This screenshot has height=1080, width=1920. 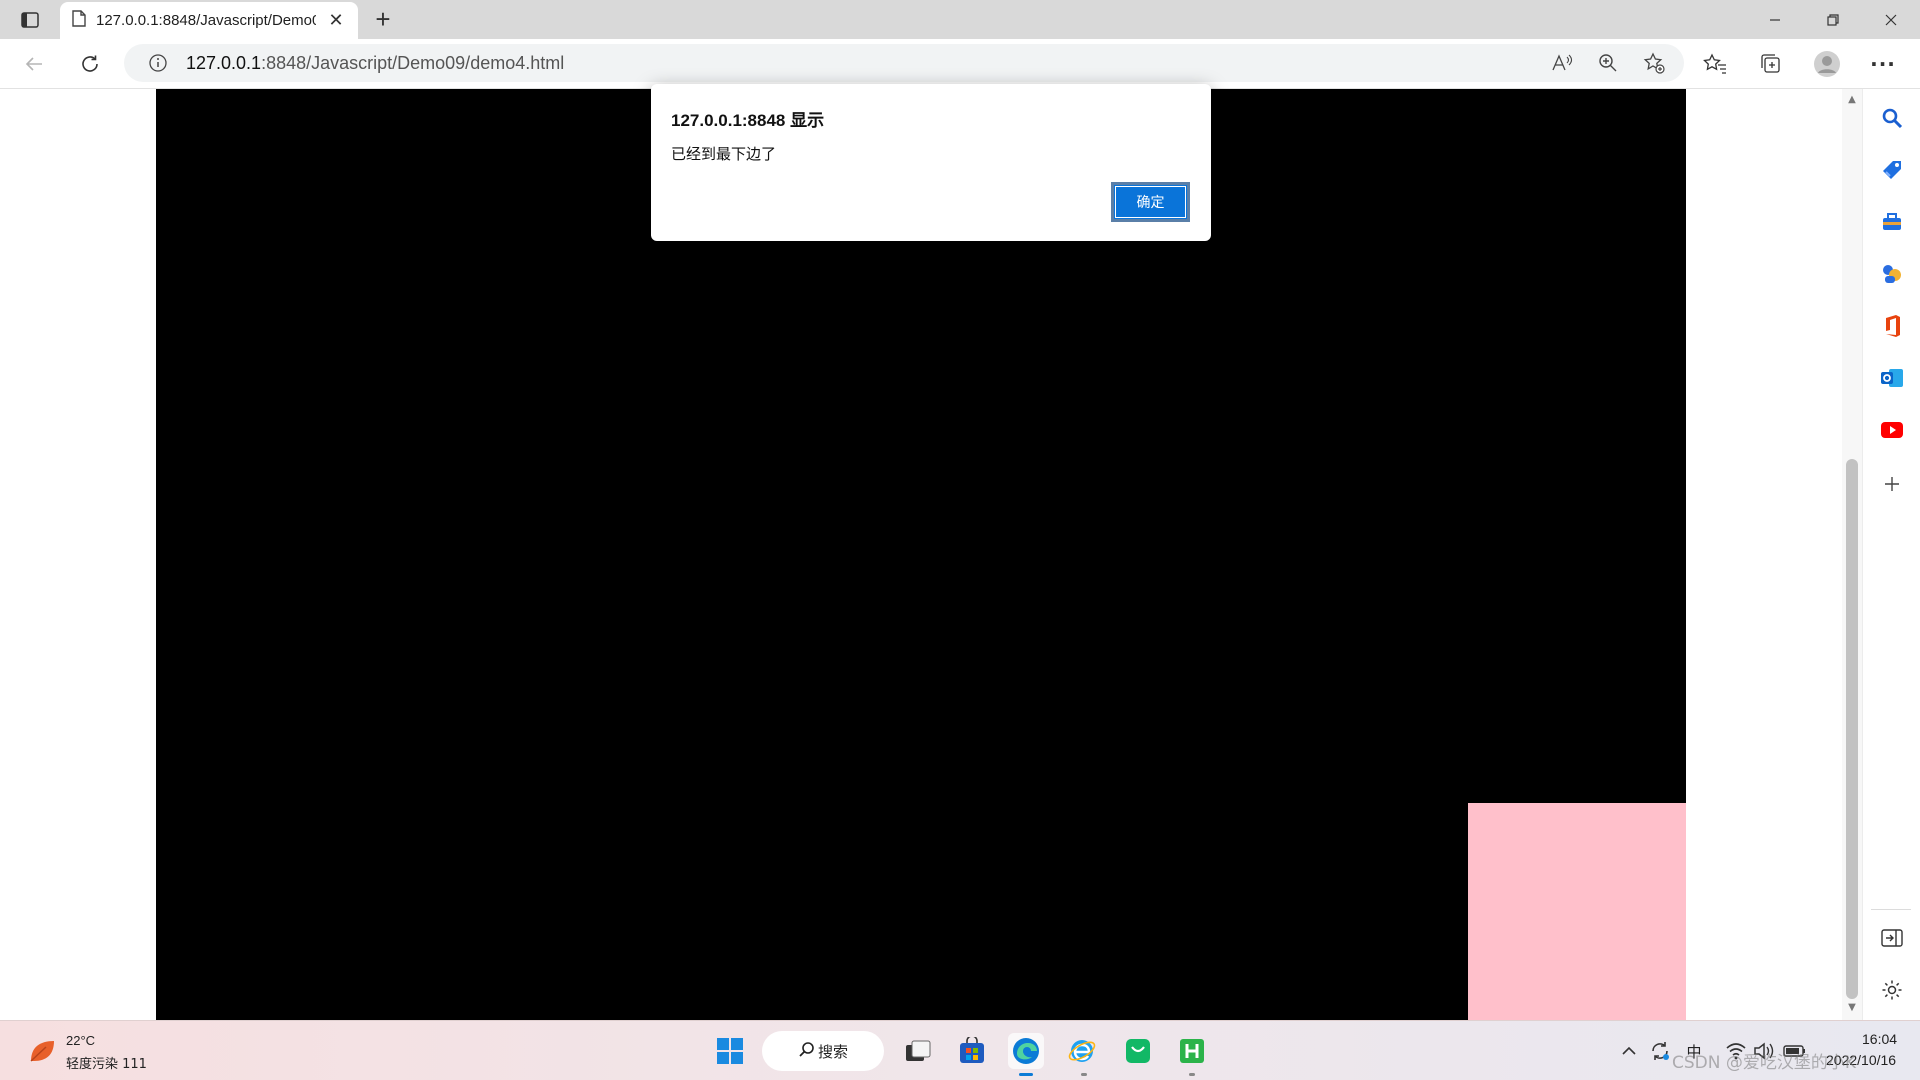 I want to click on tray-sync-icon, so click(x=1660, y=1051).